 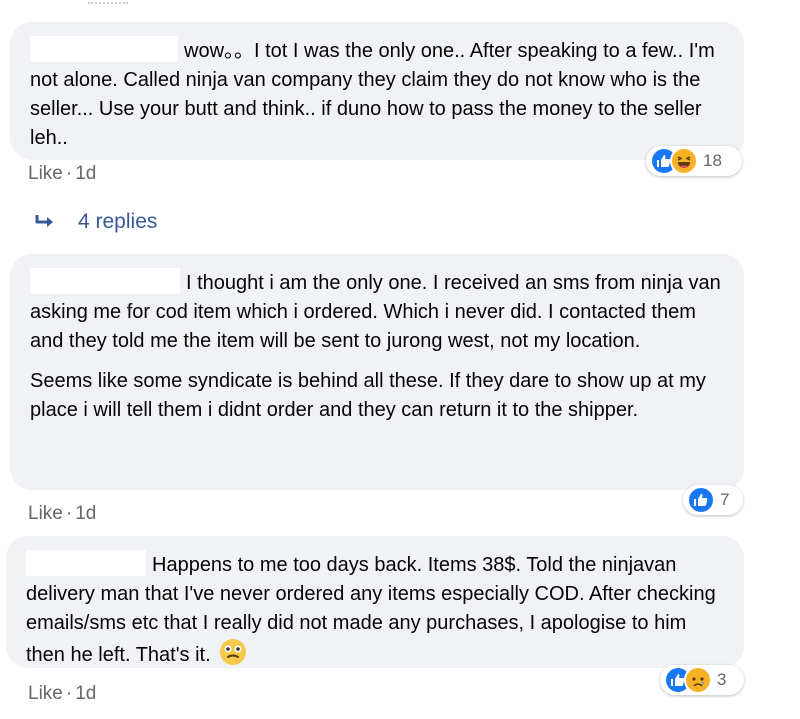 I want to click on grimace-emoji-icon, so click(x=232, y=652).